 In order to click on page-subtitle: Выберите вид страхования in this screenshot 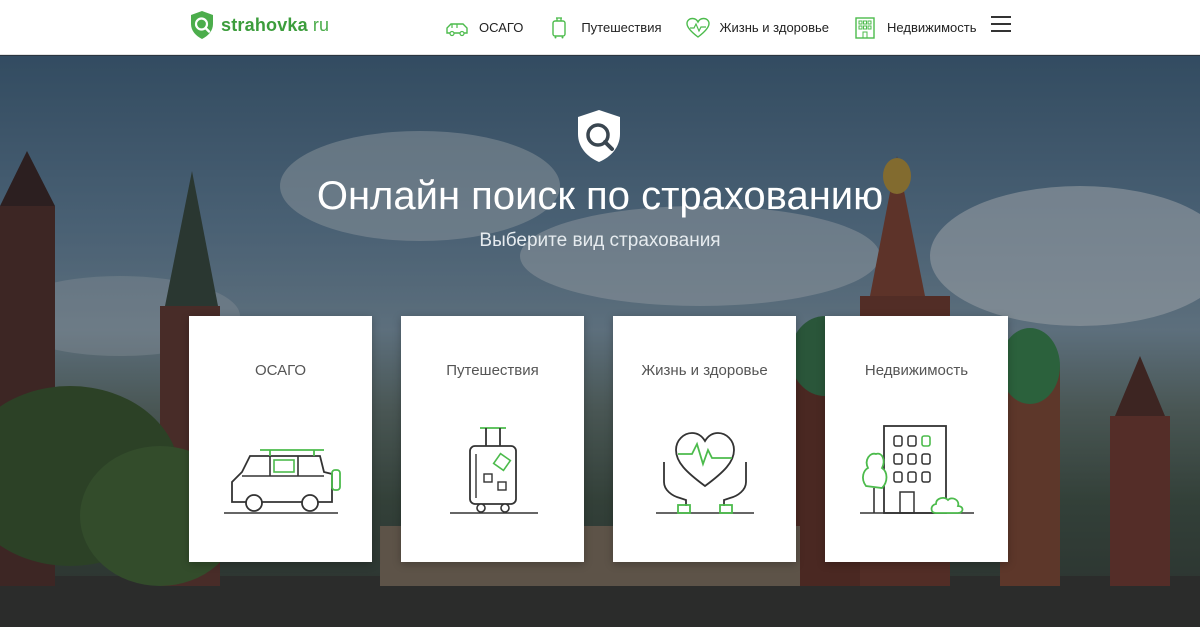, I will do `click(600, 240)`.